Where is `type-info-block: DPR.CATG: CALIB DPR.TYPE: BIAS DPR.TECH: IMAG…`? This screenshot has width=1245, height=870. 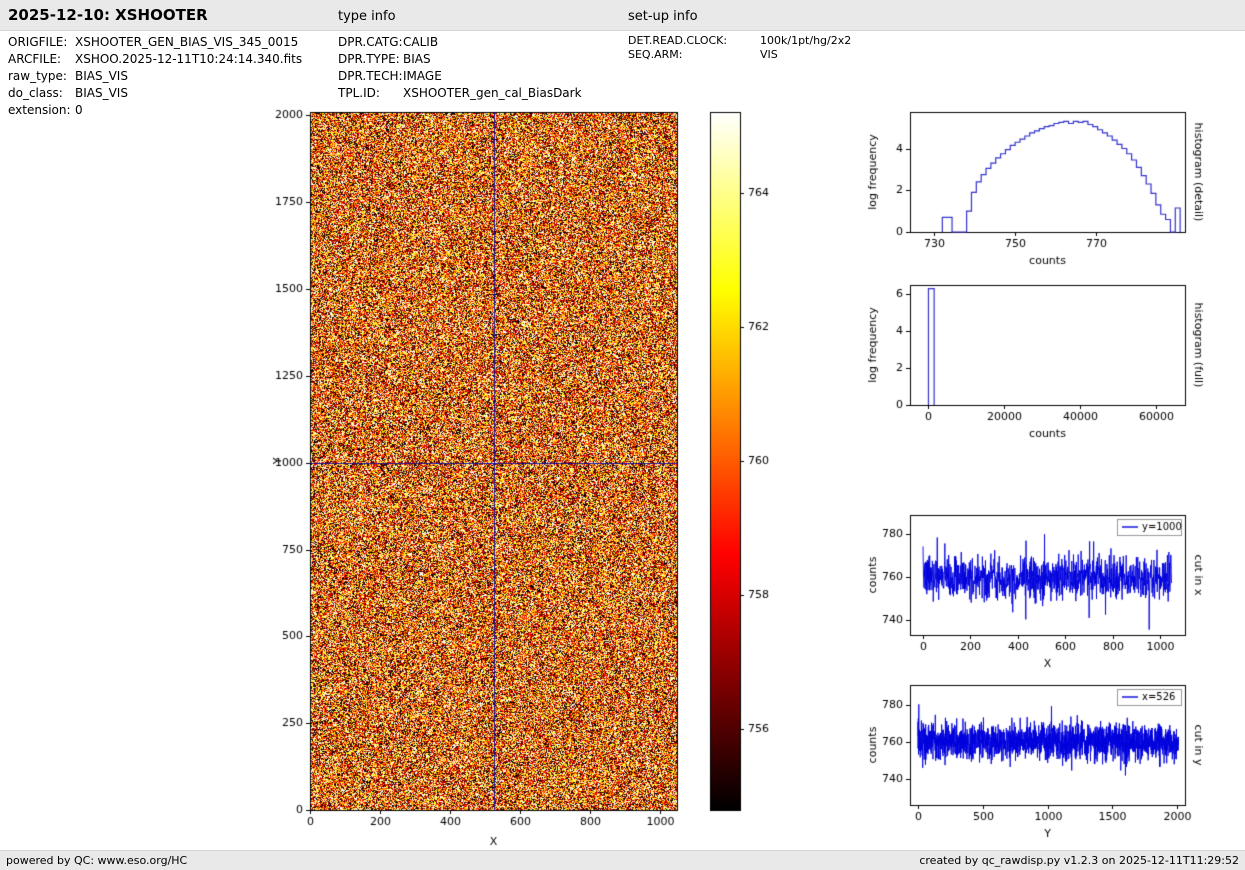 type-info-block: DPR.CATG: CALIB DPR.TYPE: BIAS DPR.TECH: IMAG… is located at coordinates (460, 68).